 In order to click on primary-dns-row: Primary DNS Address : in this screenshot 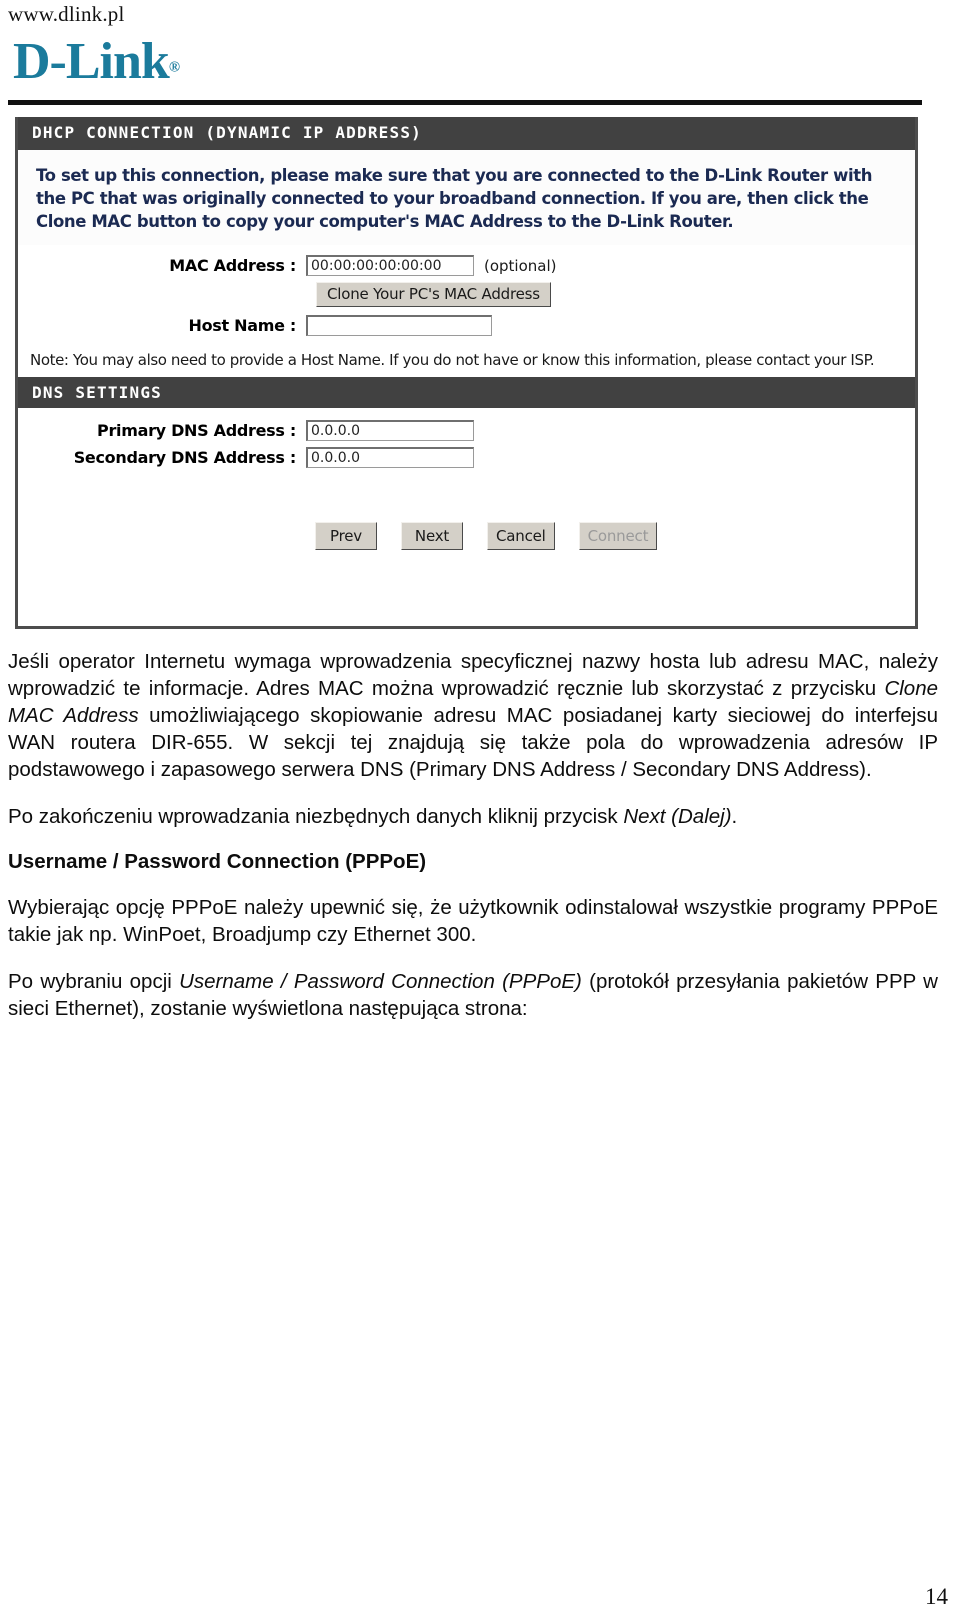, I will do `click(466, 430)`.